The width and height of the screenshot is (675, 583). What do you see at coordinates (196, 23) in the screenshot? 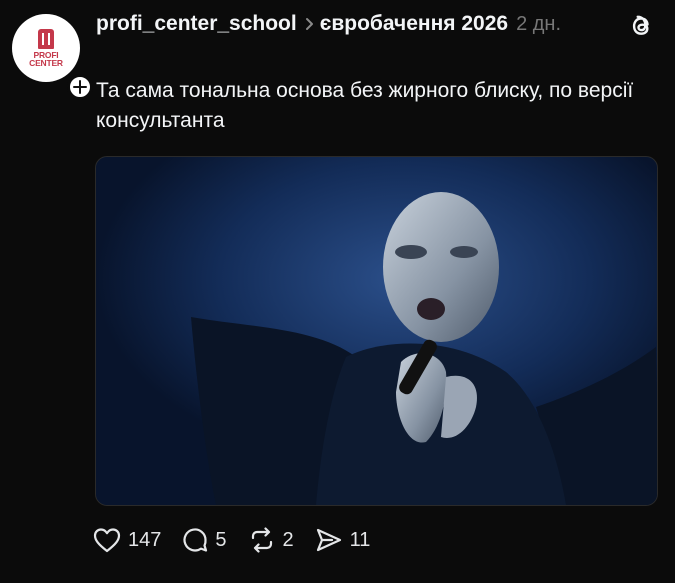
I see `username-link: profi_center_school` at bounding box center [196, 23].